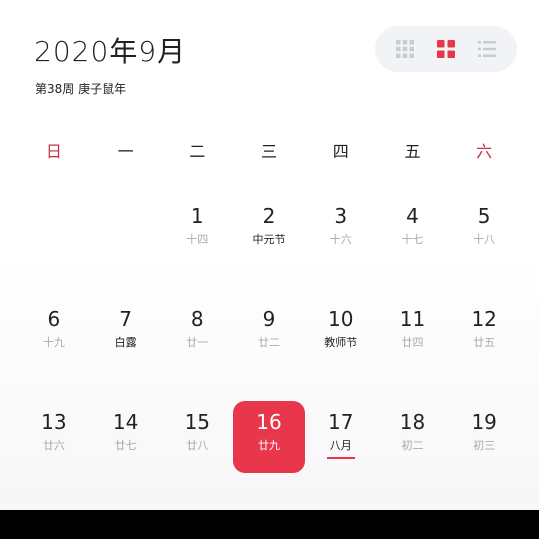  Describe the element at coordinates (197, 422) in the screenshot. I see `day-number: 15` at that location.